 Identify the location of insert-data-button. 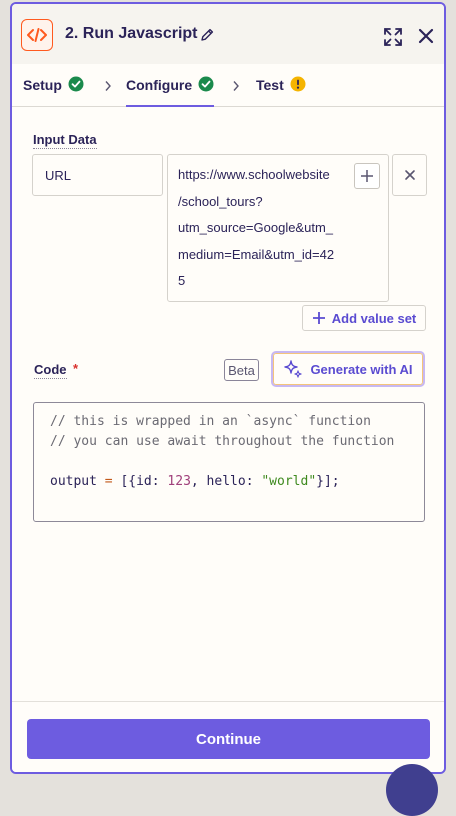
(367, 176).